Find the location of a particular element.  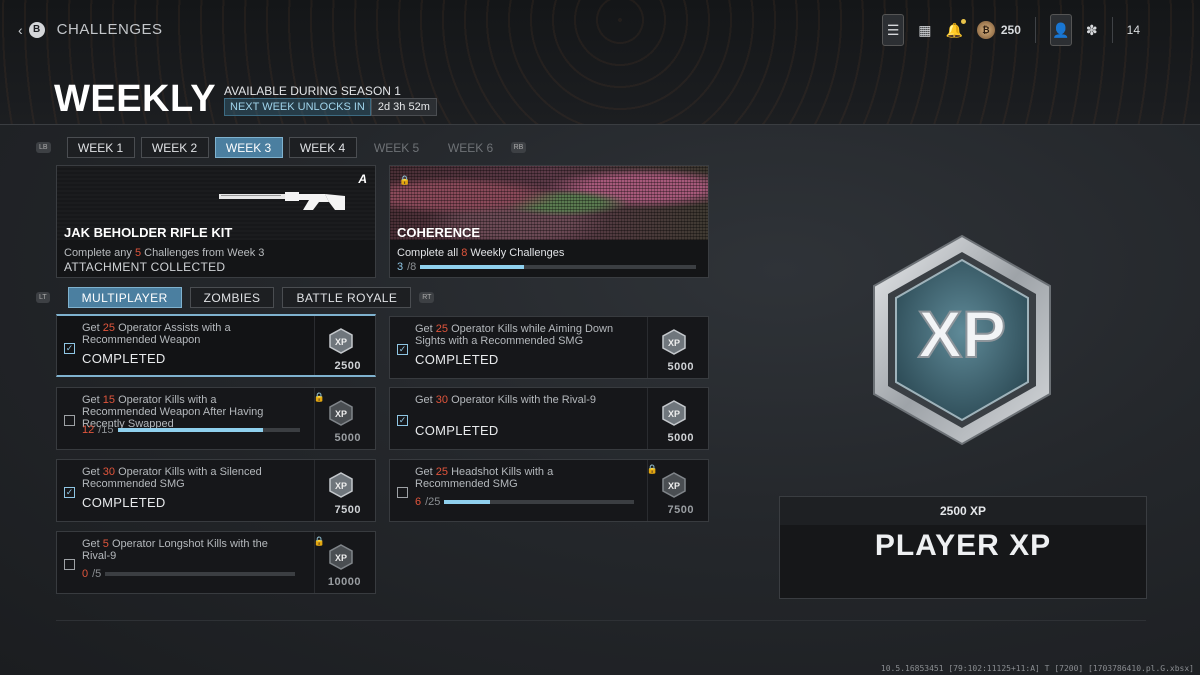

tab-week-4: WEEK 4 is located at coordinates (322, 147).